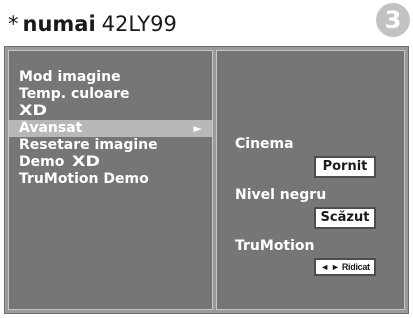 This screenshot has width=413, height=318. Describe the element at coordinates (88, 145) in the screenshot. I see `menu-item-label: Resetare imagine` at that location.